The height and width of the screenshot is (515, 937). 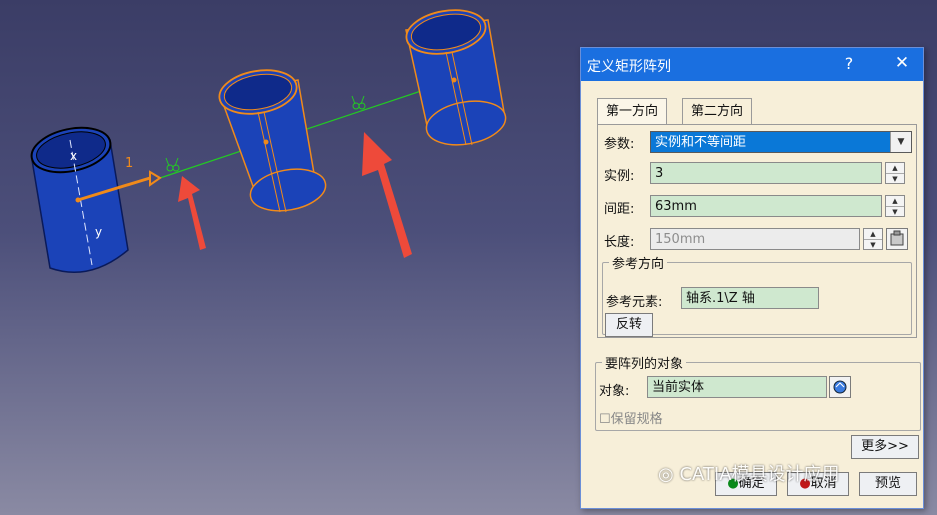 I want to click on instances-input: 3, so click(x=766, y=173).